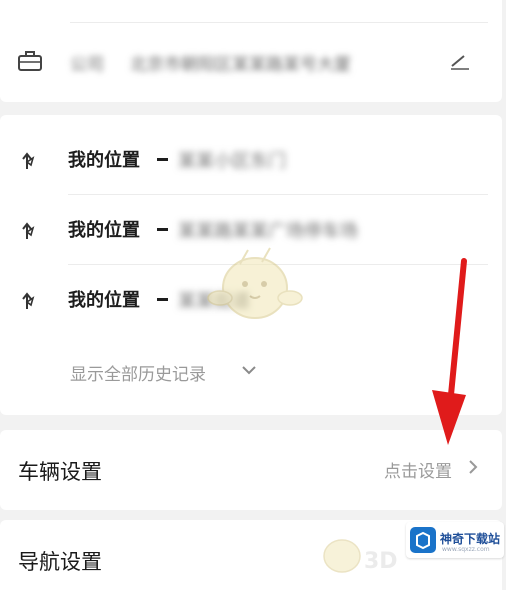  What do you see at coordinates (255, 285) in the screenshot?
I see `mascot-watermark-icon` at bounding box center [255, 285].